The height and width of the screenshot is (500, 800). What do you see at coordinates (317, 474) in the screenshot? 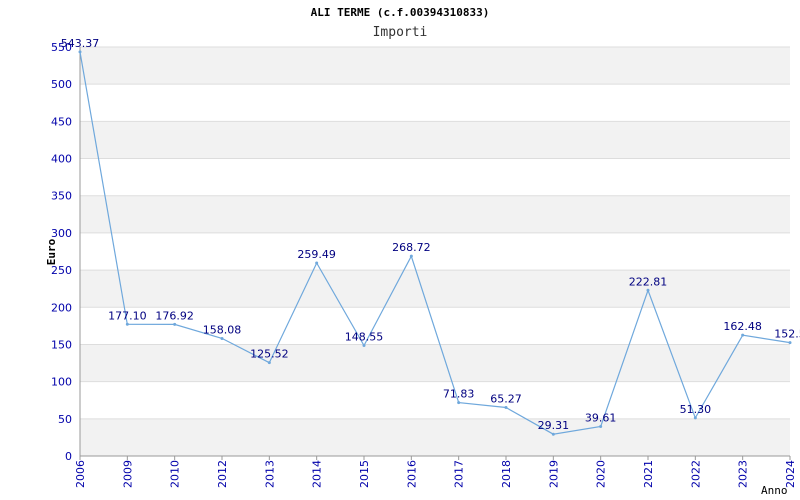
I see `x-tick-label: 2014` at bounding box center [317, 474].